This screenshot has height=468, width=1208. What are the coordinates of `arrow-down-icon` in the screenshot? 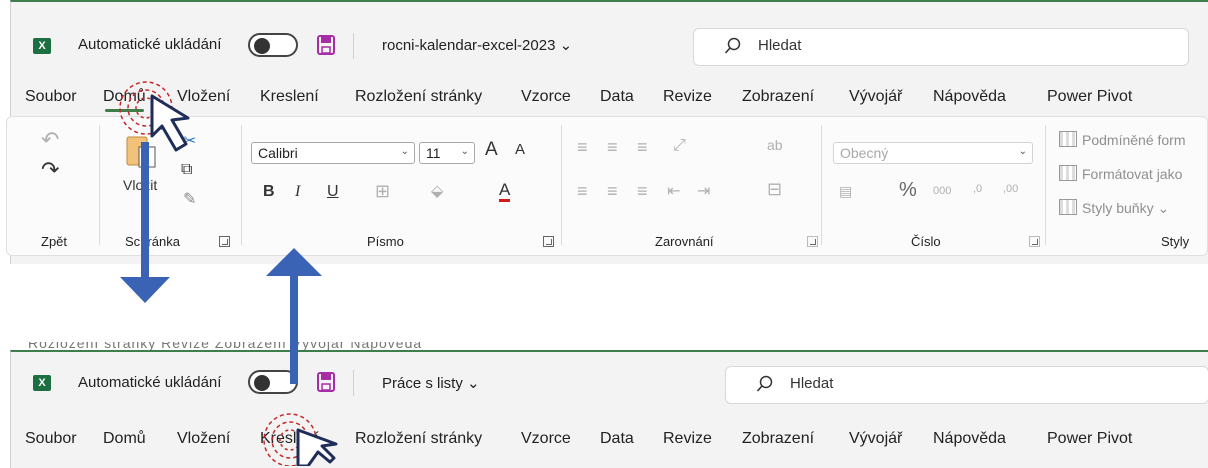 It's located at (145, 222).